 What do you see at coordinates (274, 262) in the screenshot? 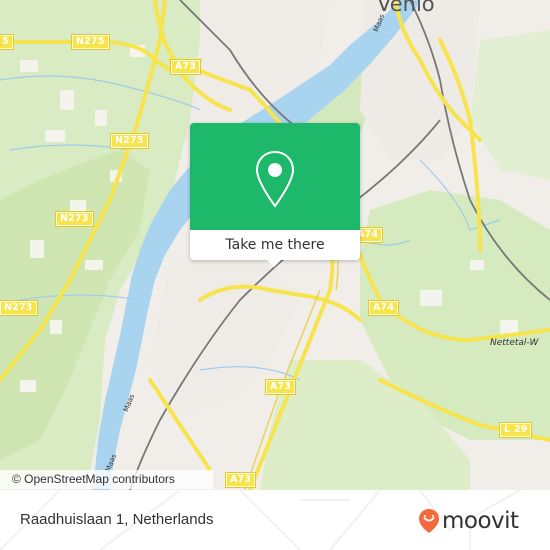
I see `popup-pointer` at bounding box center [274, 262].